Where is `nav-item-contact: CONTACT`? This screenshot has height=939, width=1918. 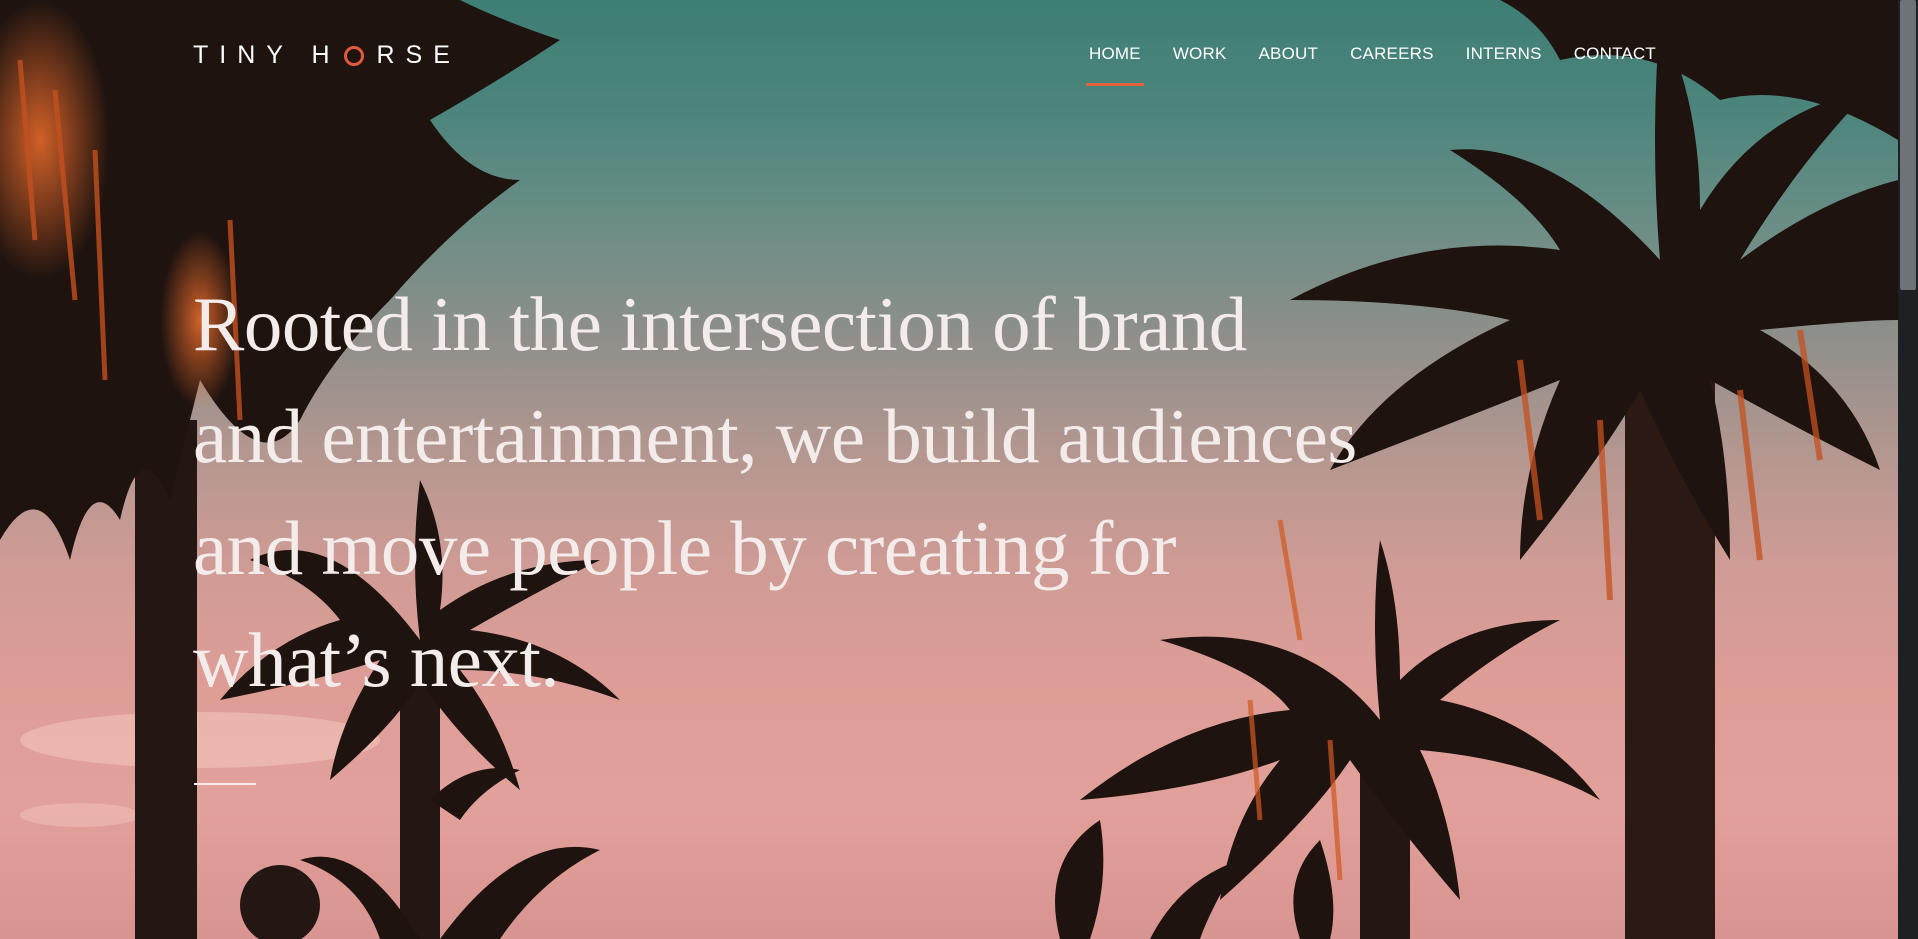 nav-item-contact: CONTACT is located at coordinates (1615, 65).